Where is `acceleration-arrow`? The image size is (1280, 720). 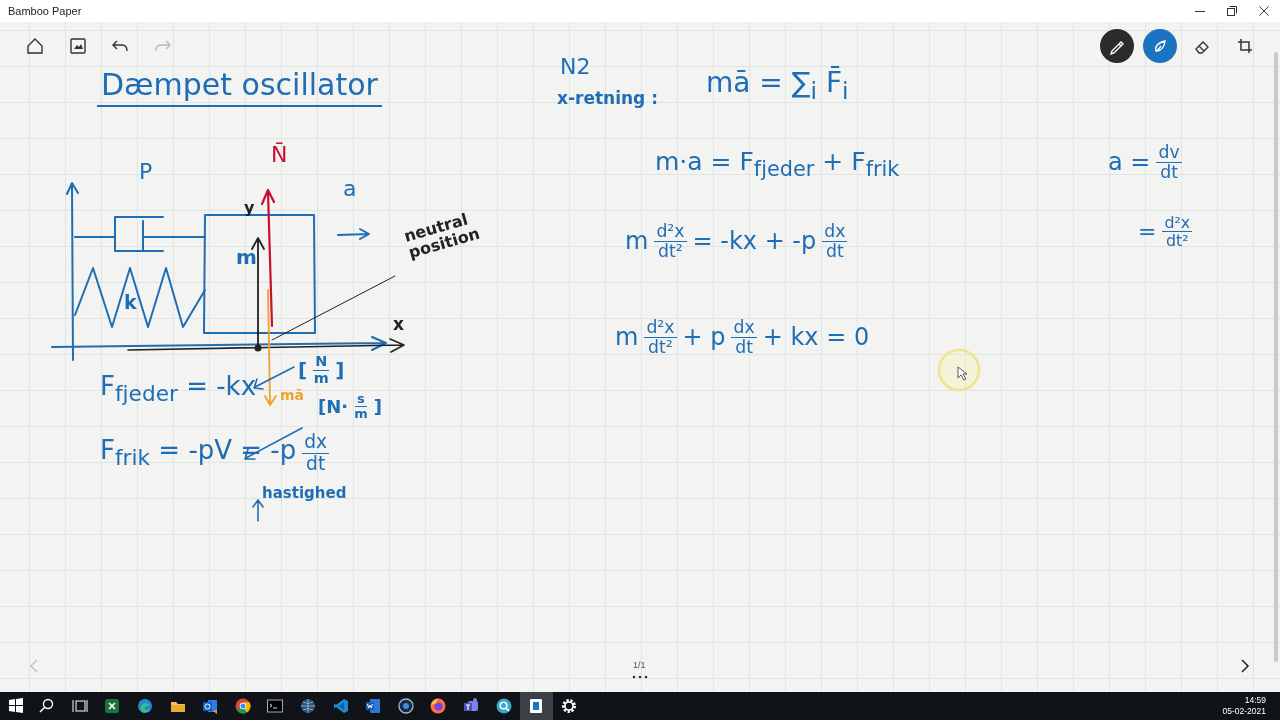
acceleration-arrow is located at coordinates (353, 234).